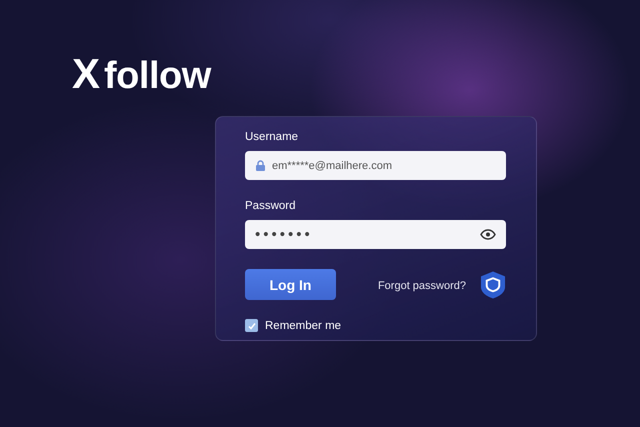 This screenshot has width=640, height=427. Describe the element at coordinates (290, 284) in the screenshot. I see `login-button: Log In` at that location.